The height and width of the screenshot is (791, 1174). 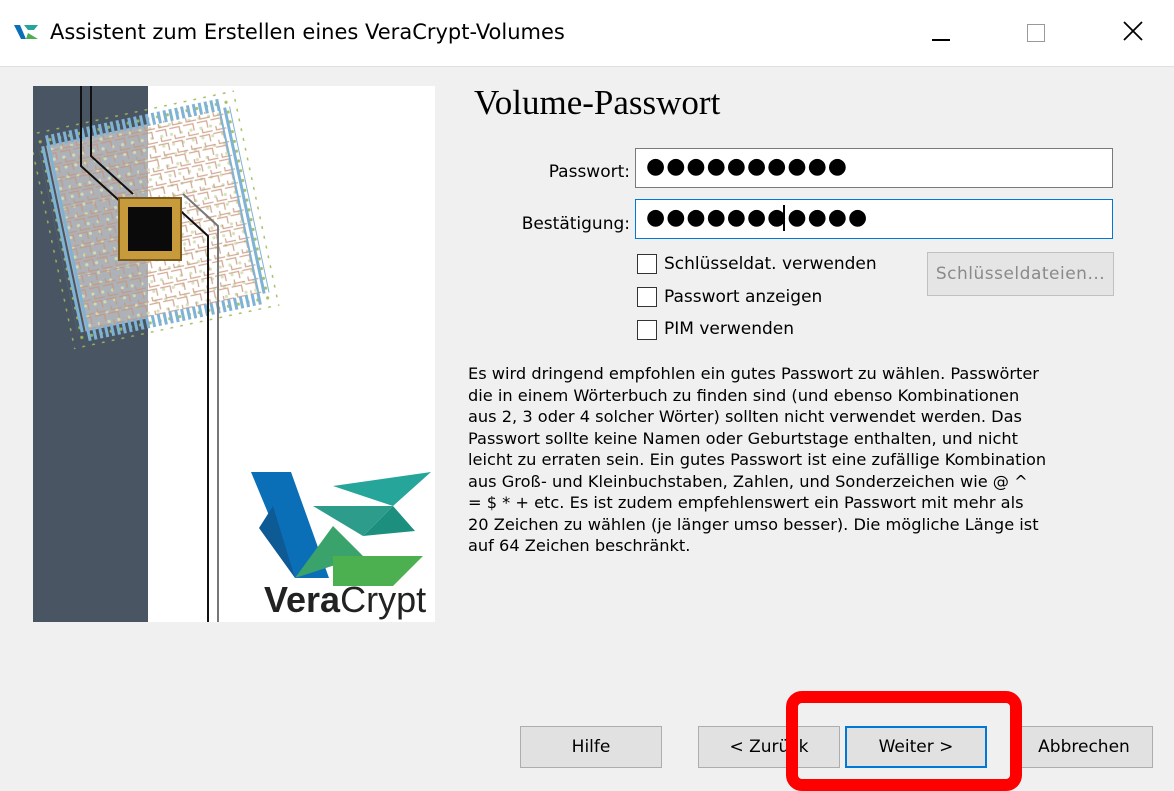 What do you see at coordinates (647, 297) in the screenshot?
I see `show-password-checkbox` at bounding box center [647, 297].